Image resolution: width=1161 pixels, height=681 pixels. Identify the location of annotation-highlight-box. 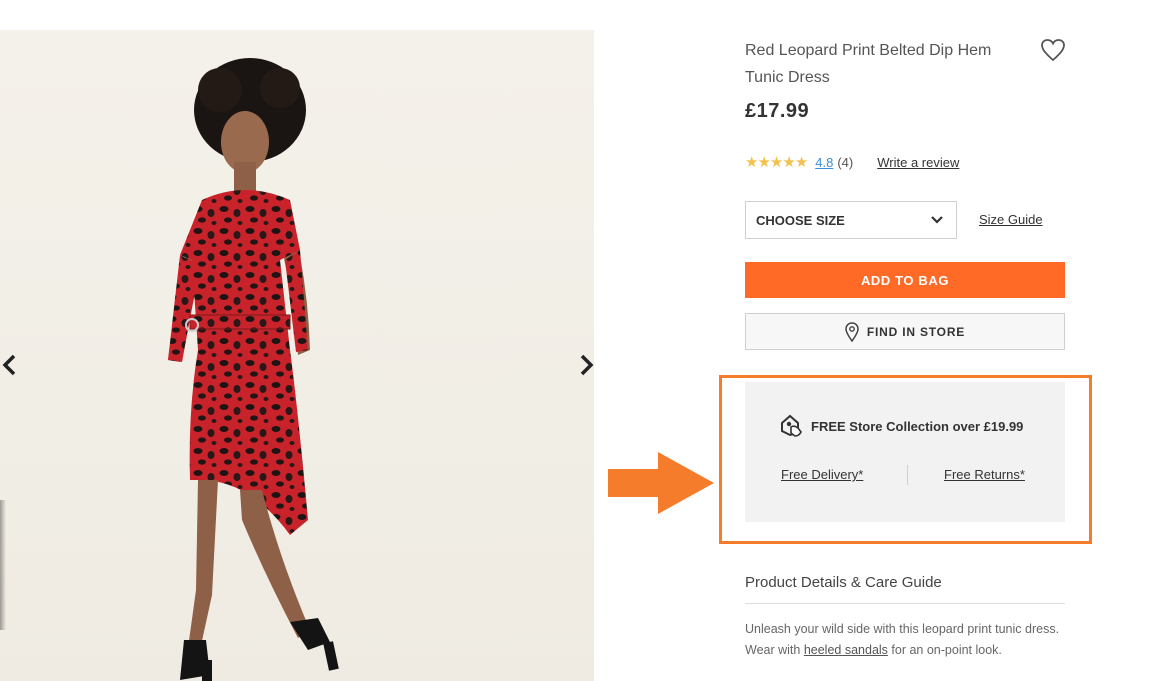
(905, 459).